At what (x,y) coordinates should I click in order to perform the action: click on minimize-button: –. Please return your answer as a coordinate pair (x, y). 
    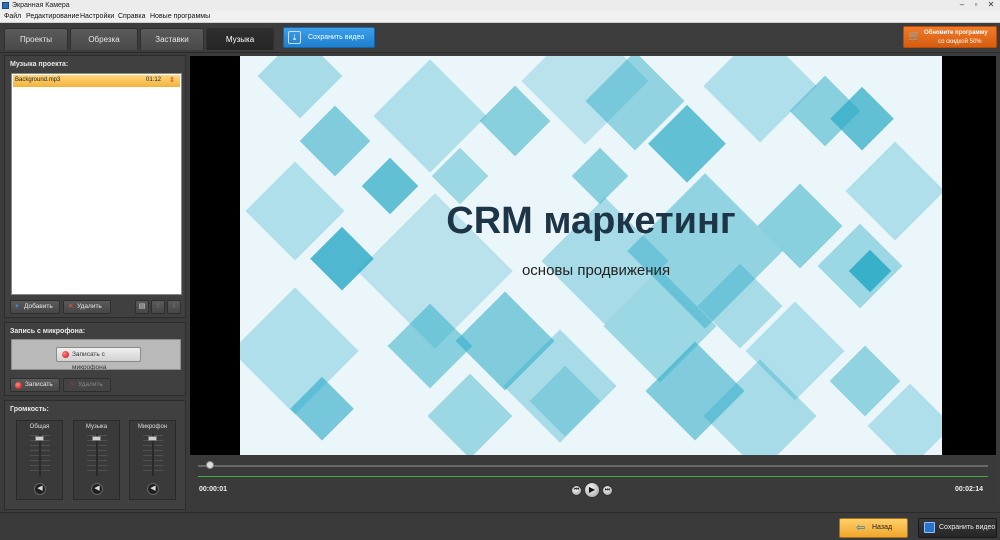
    Looking at the image, I should click on (962, 5).